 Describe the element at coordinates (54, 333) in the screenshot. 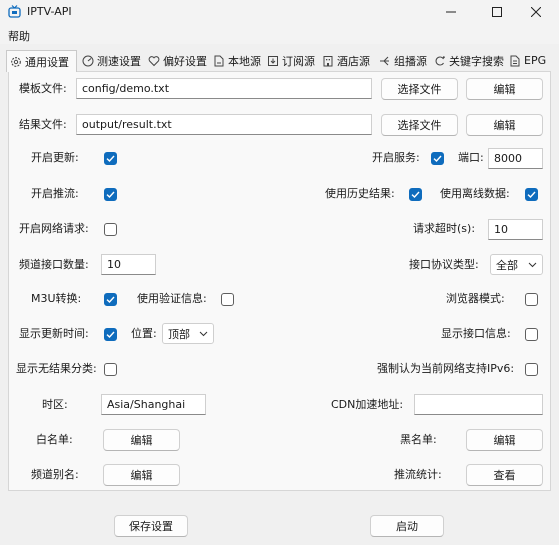

I see `show-update-time-label: 显示更新时间:` at that location.